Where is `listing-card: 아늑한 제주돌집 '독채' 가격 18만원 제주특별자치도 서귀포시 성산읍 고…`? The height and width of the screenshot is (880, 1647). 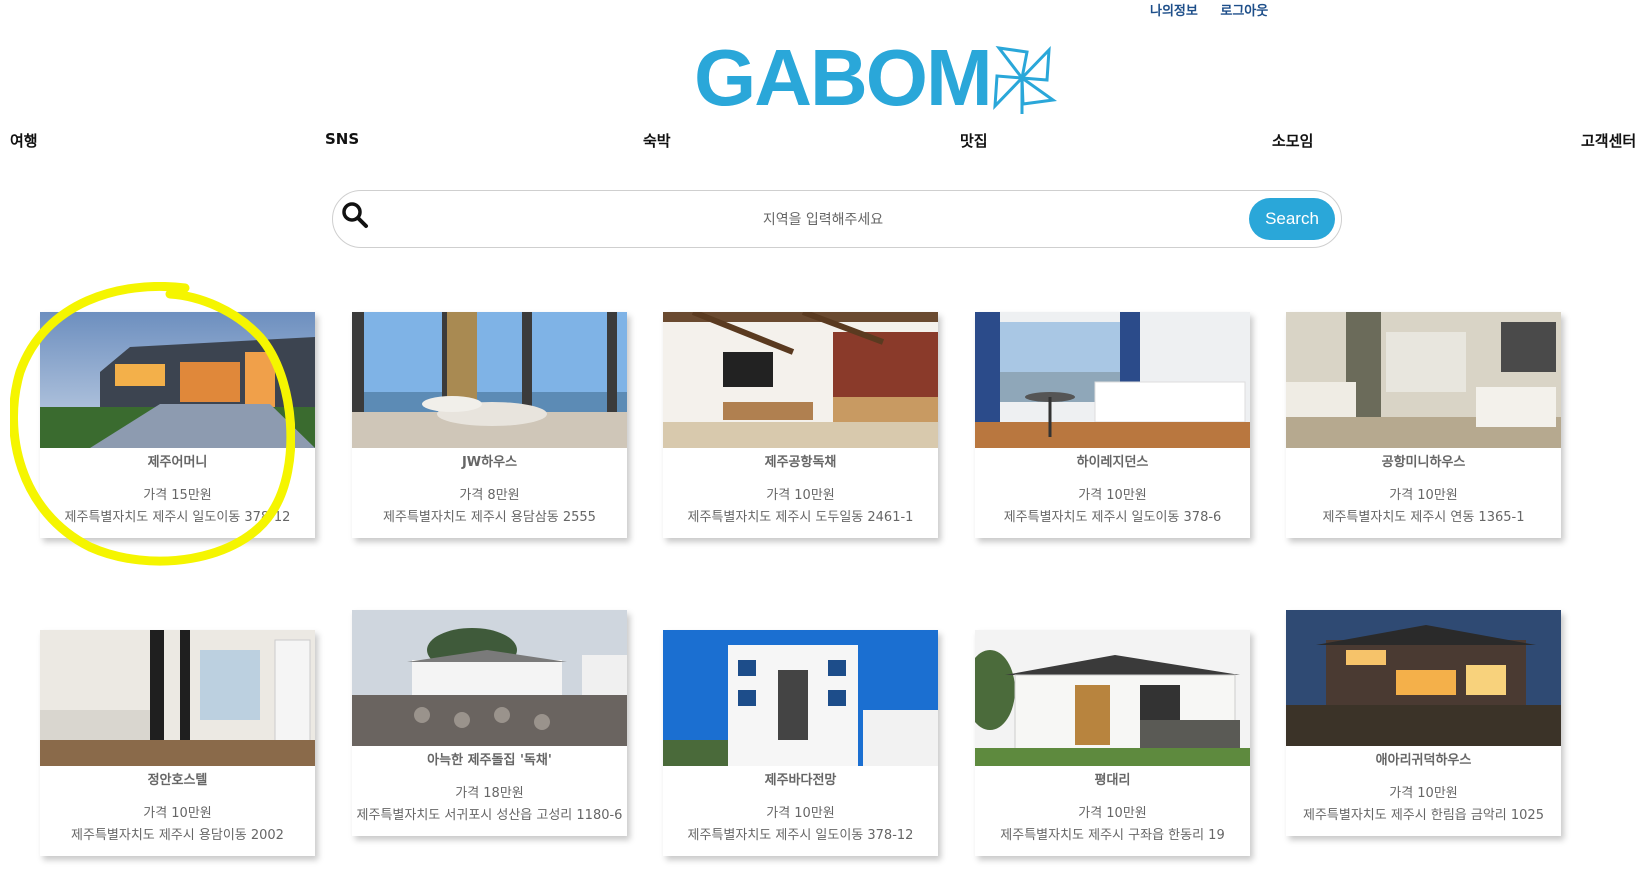
listing-card: 아늑한 제주돌집 '독채' 가격 18만원 제주특별자치도 서귀포시 성산읍 고… is located at coordinates (489, 723).